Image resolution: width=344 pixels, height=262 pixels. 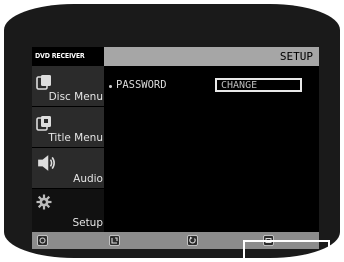 I want to click on sidebar-item-label: Setup, so click(x=87, y=223).